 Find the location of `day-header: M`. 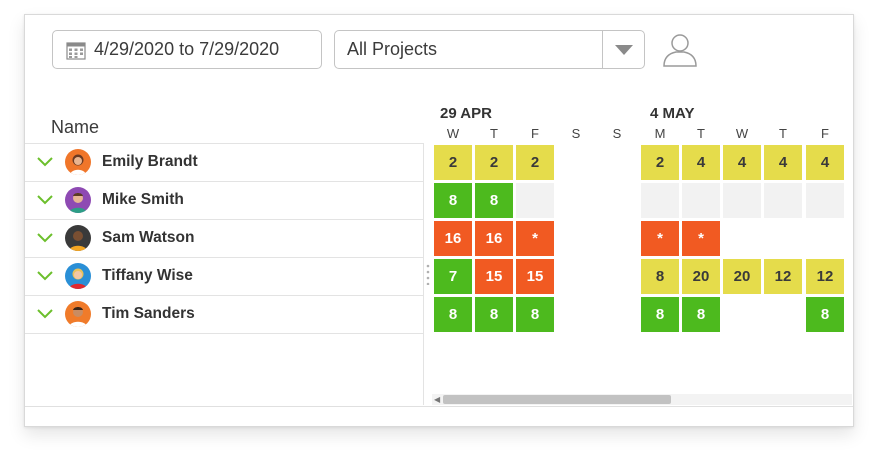

day-header: M is located at coordinates (660, 133).